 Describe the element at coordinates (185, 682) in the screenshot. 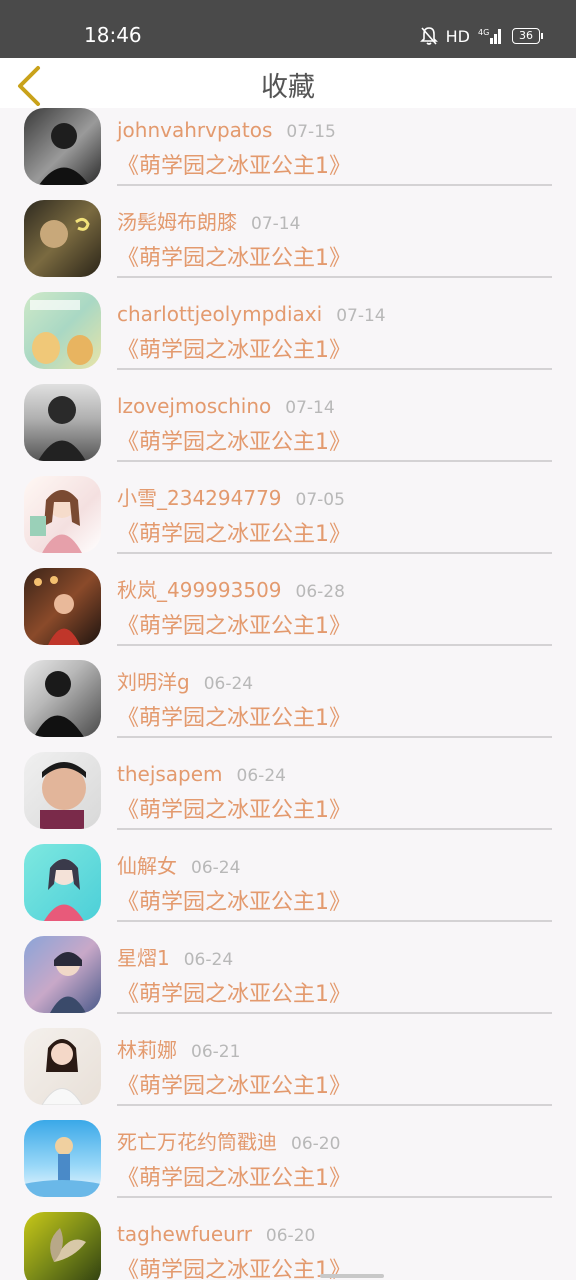

I see `user-name: 刘明洋g 06-24` at that location.